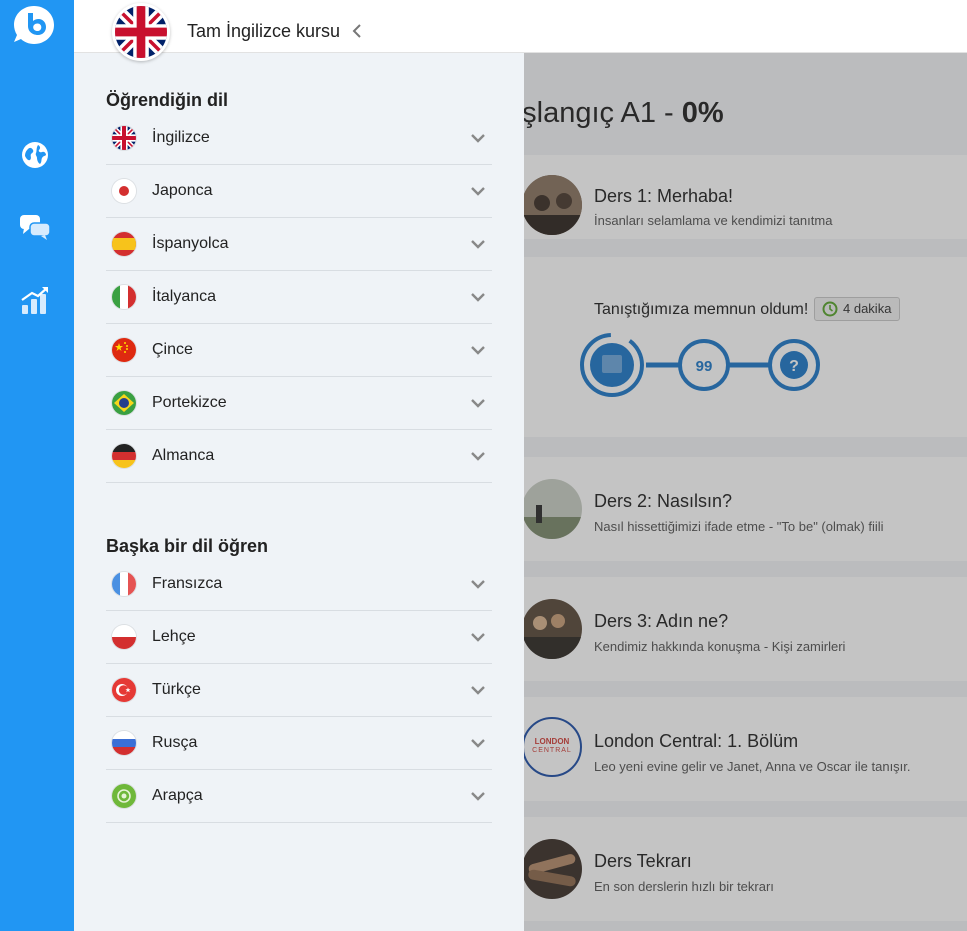 This screenshot has width=967, height=931. What do you see at coordinates (124, 297) in the screenshot?
I see `italy-flag-icon` at bounding box center [124, 297].